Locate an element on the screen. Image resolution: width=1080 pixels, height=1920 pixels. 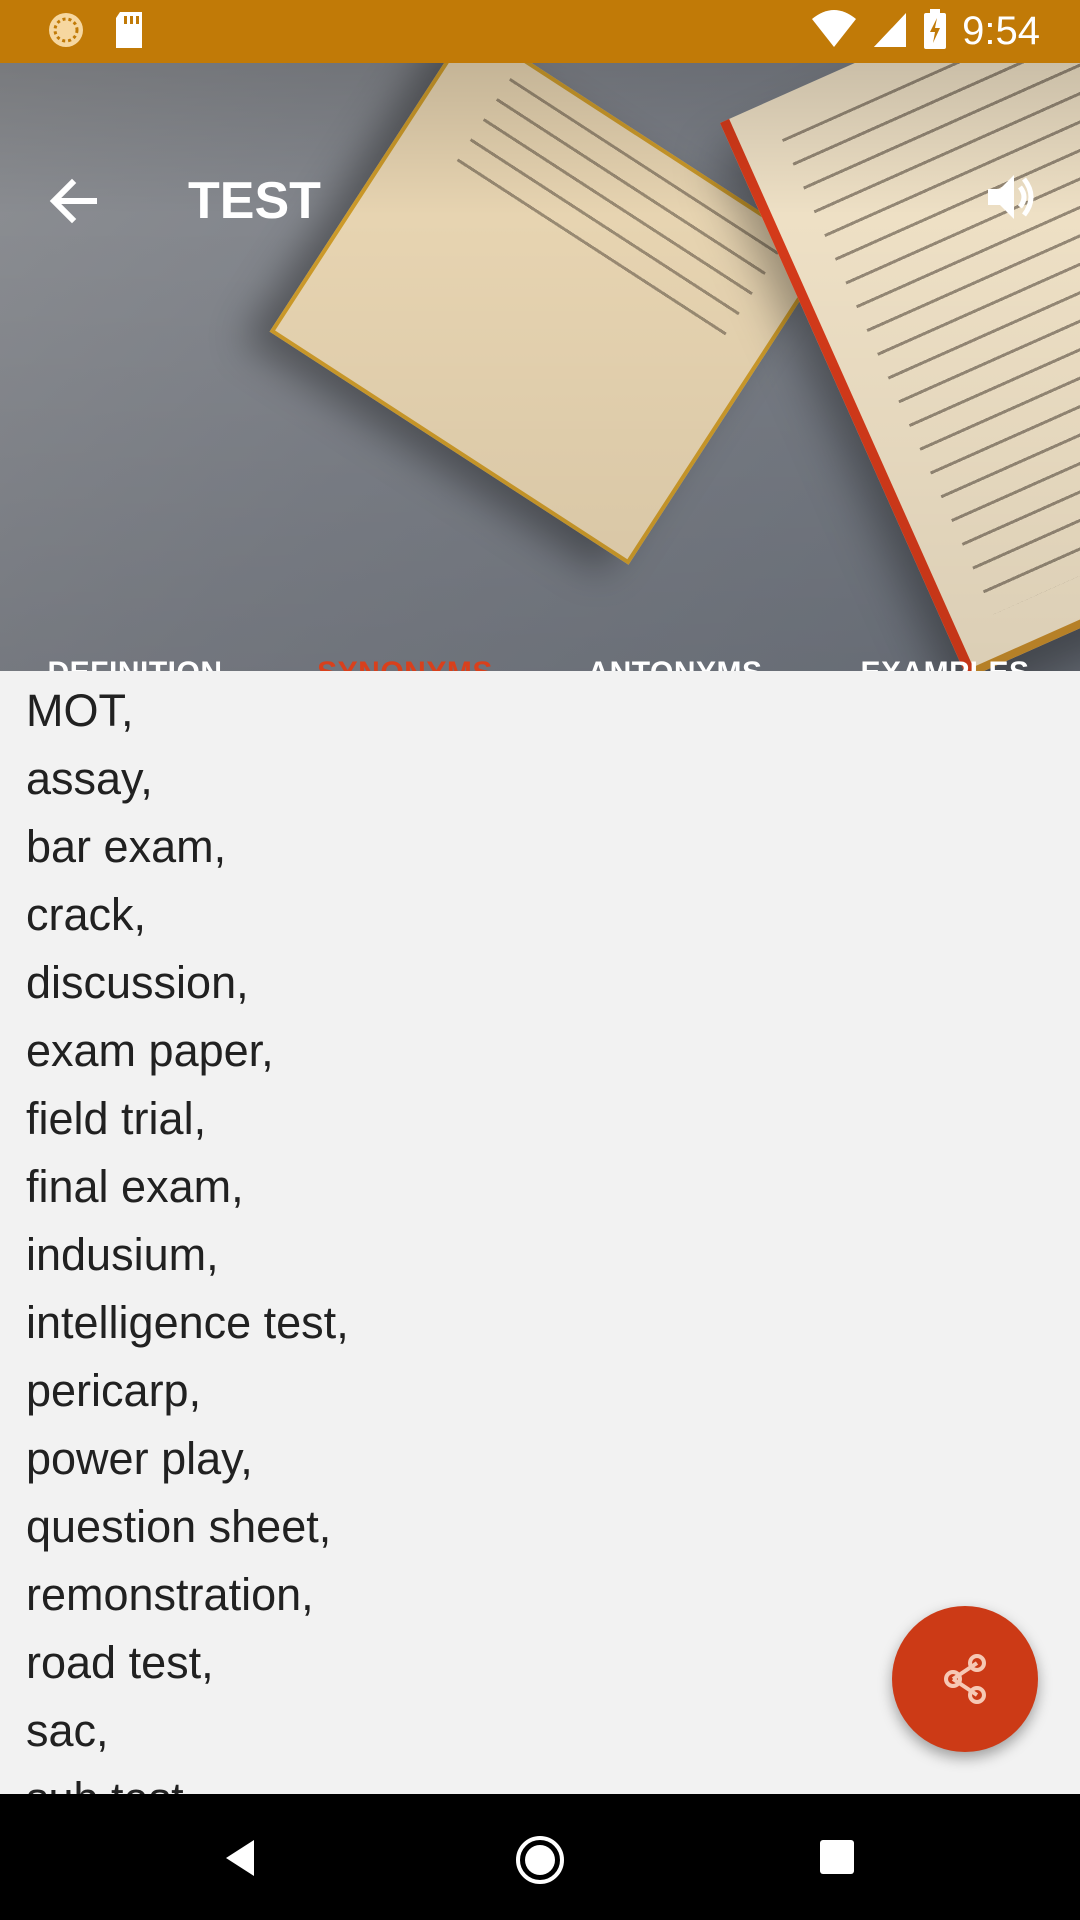
nav-back-button is located at coordinates (240, 1858).